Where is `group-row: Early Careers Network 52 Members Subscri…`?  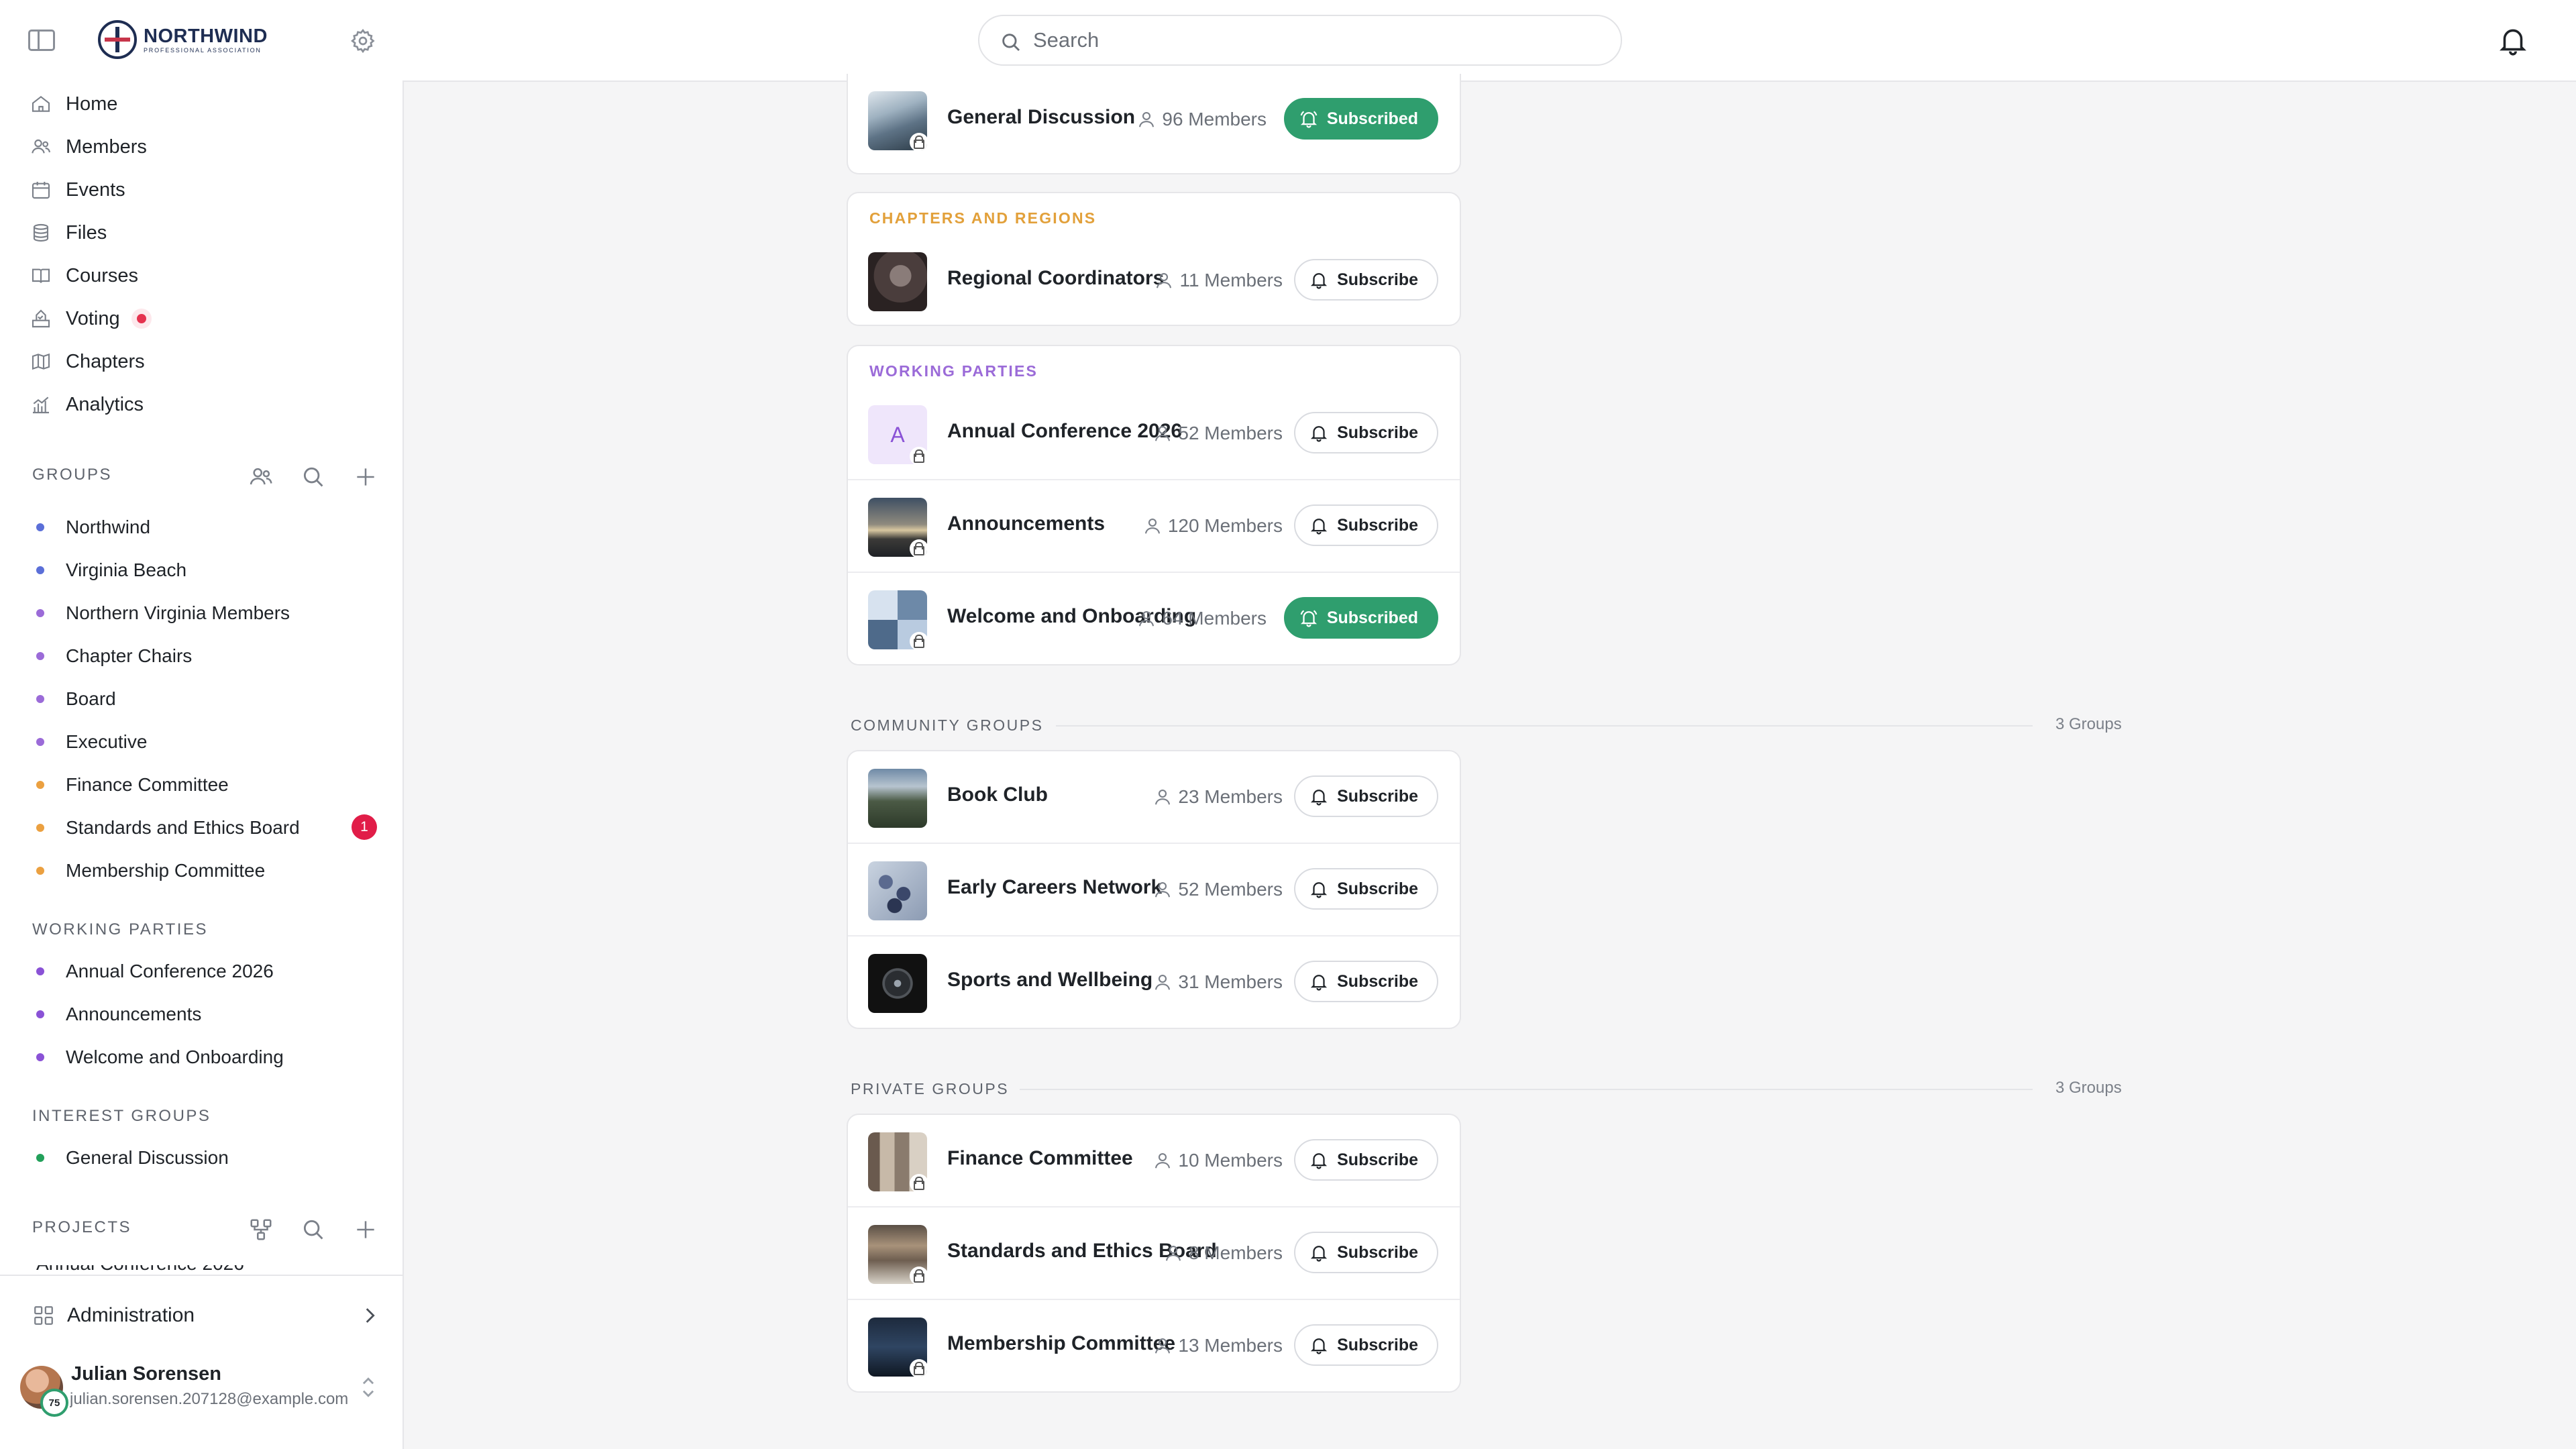 group-row: Early Careers Network 52 Members Subscri… is located at coordinates (1154, 888).